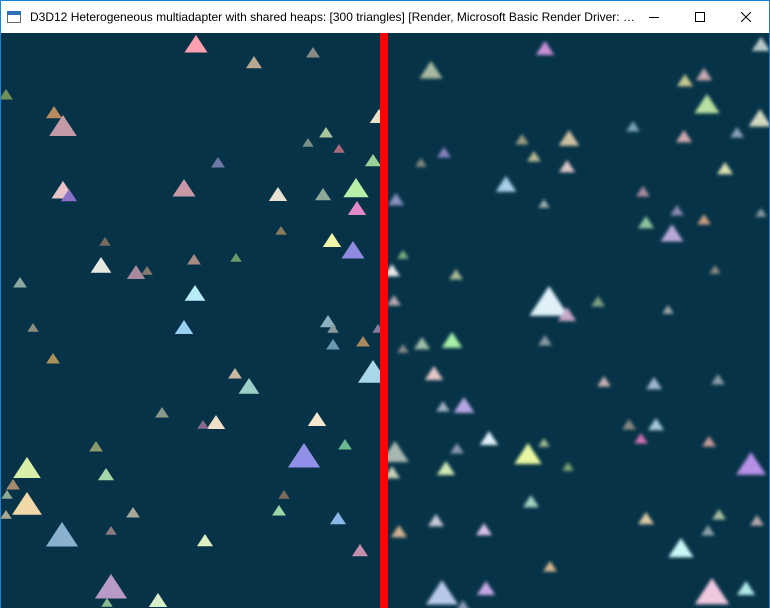 This screenshot has height=608, width=770. I want to click on maximize-icon, so click(700, 17).